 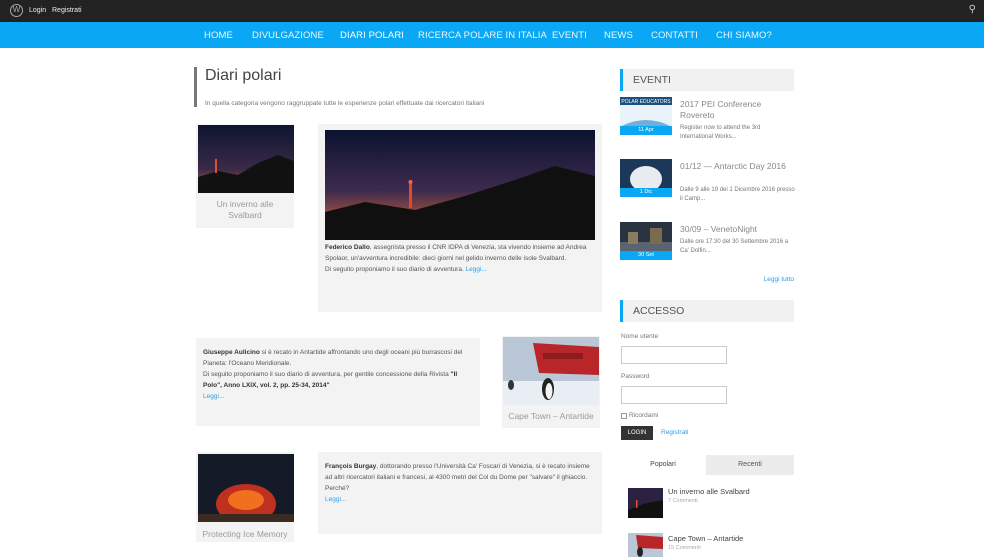 What do you see at coordinates (709, 491) in the screenshot?
I see `popular-title: Un inverno alle Svalbard` at bounding box center [709, 491].